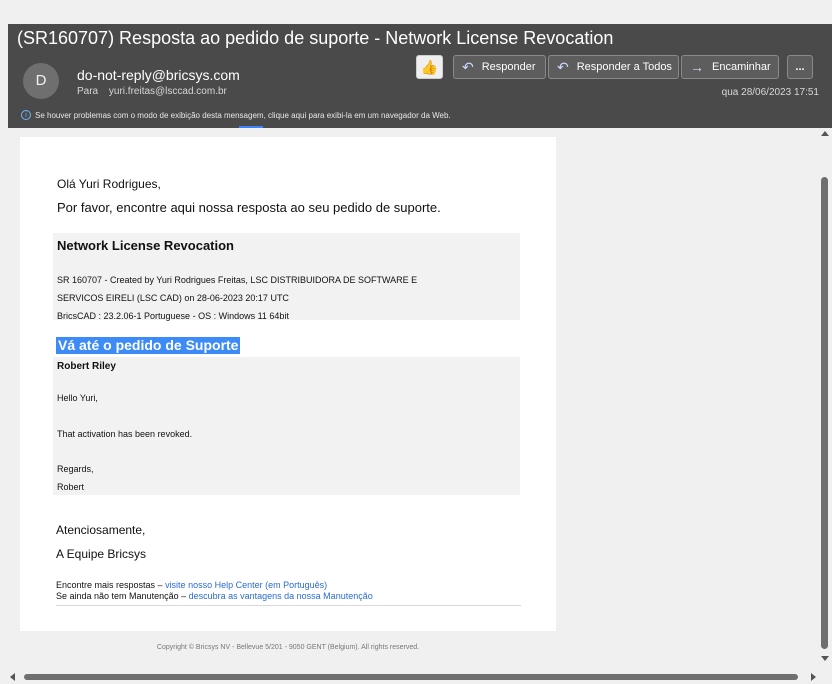 The image size is (832, 684). What do you see at coordinates (41, 81) in the screenshot?
I see `sender-avatar: D` at bounding box center [41, 81].